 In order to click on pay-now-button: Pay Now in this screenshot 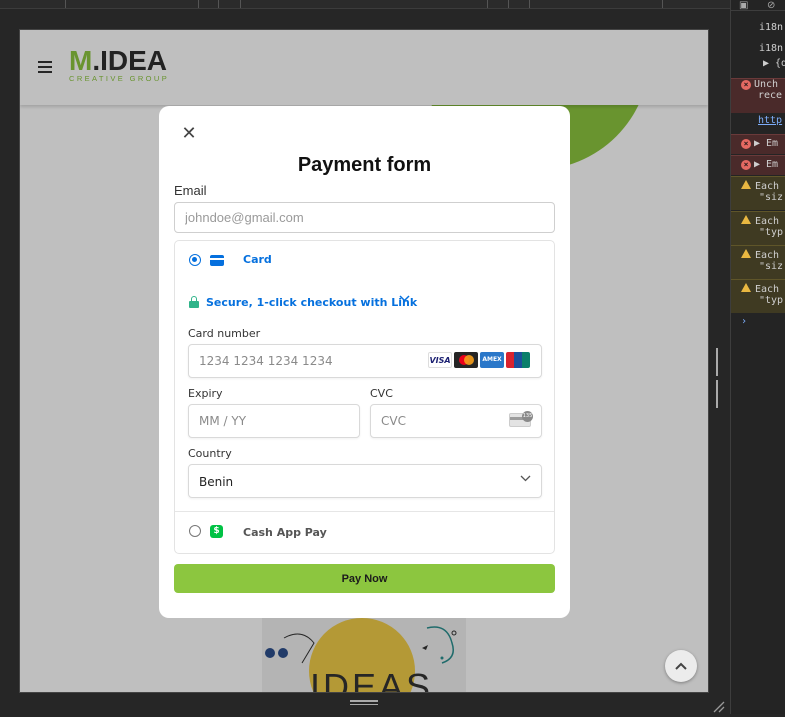, I will do `click(364, 578)`.